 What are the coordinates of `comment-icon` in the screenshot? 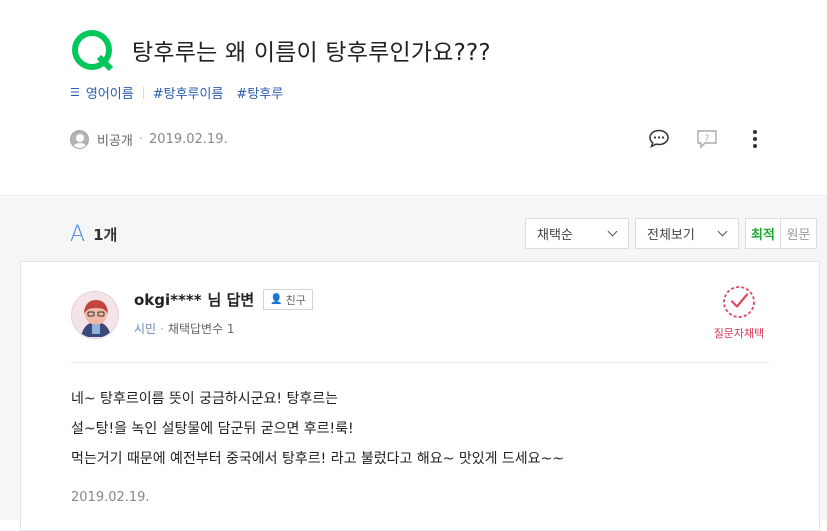 It's located at (659, 139).